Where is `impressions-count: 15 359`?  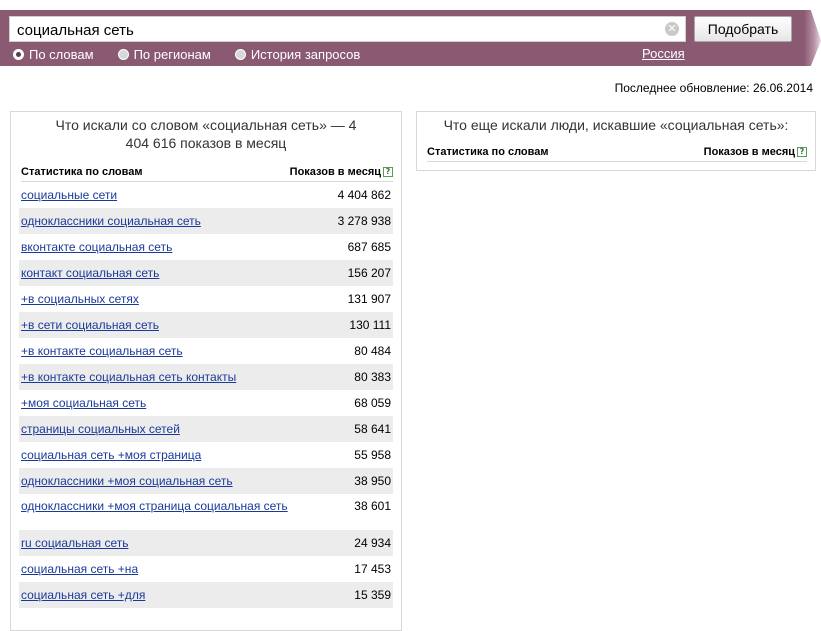 impressions-count: 15 359 is located at coordinates (372, 595).